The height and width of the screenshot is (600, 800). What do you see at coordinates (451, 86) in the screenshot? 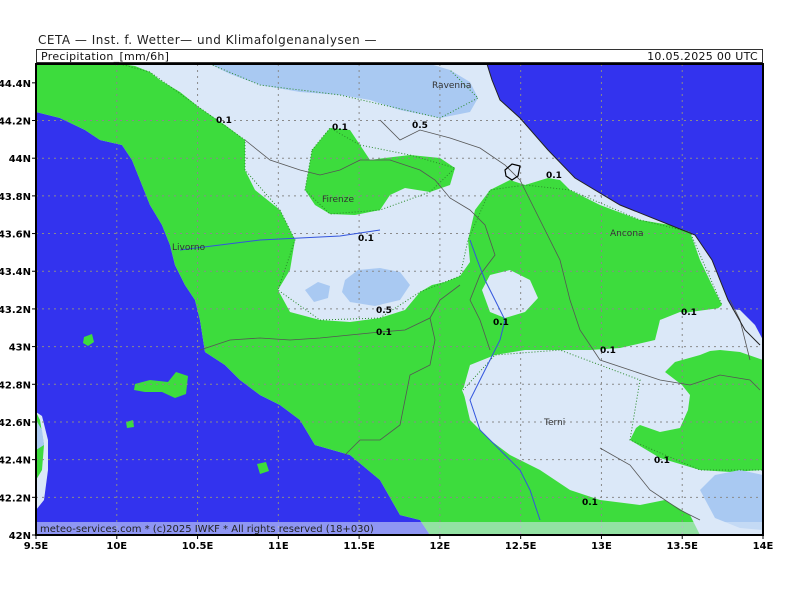
I see `city-label-ravenna: Ravenna` at bounding box center [451, 86].